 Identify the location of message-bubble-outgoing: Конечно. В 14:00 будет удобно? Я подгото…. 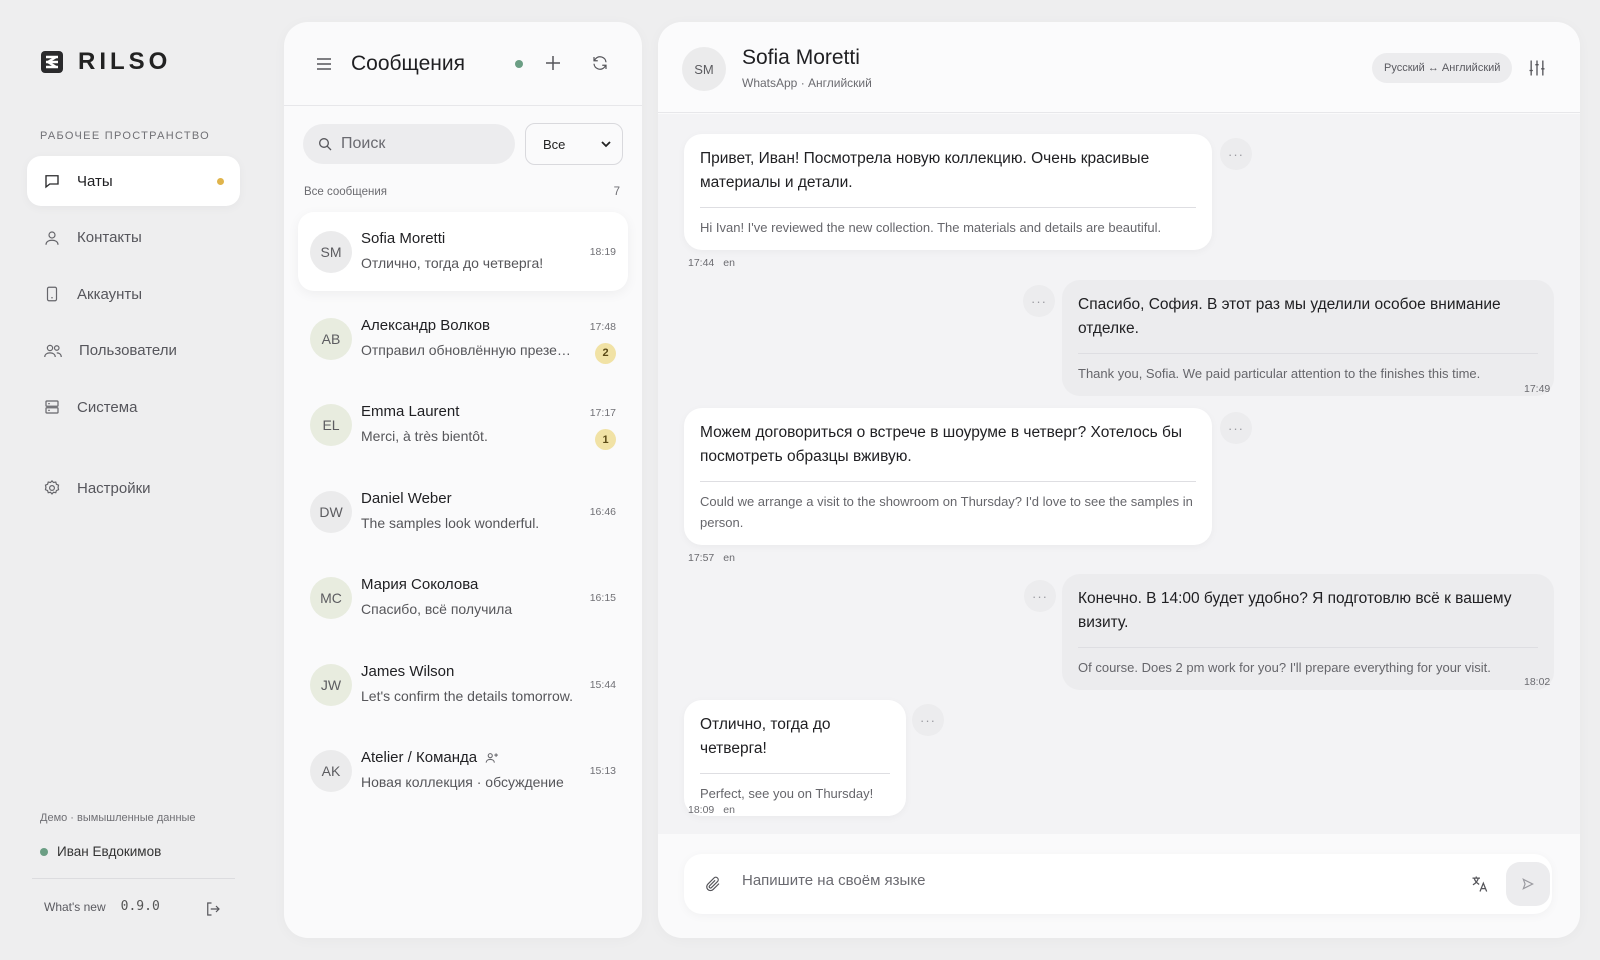
(1308, 632).